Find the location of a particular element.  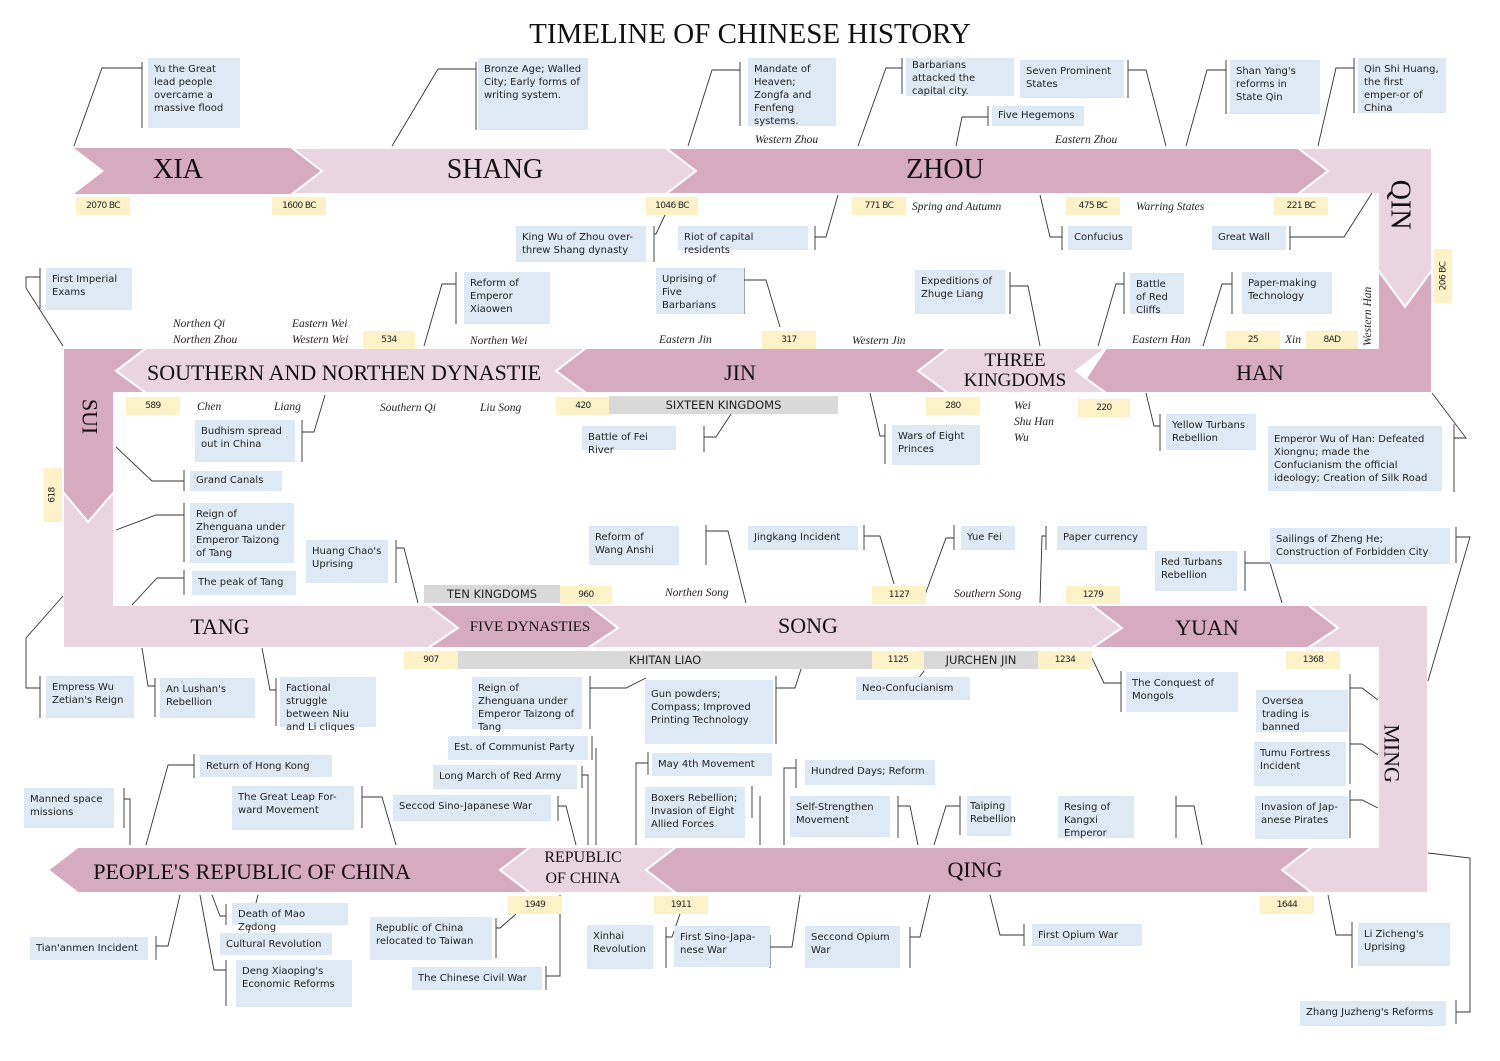

event-box: The Conquest of Mongols is located at coordinates (1182, 692).